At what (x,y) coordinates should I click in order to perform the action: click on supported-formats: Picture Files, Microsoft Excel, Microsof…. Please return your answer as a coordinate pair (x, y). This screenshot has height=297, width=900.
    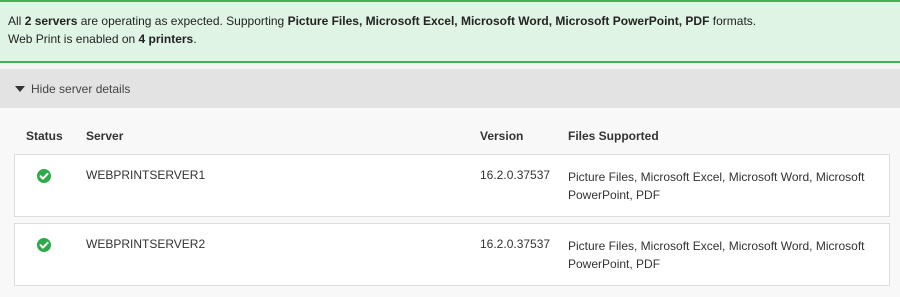
    Looking at the image, I should click on (498, 21).